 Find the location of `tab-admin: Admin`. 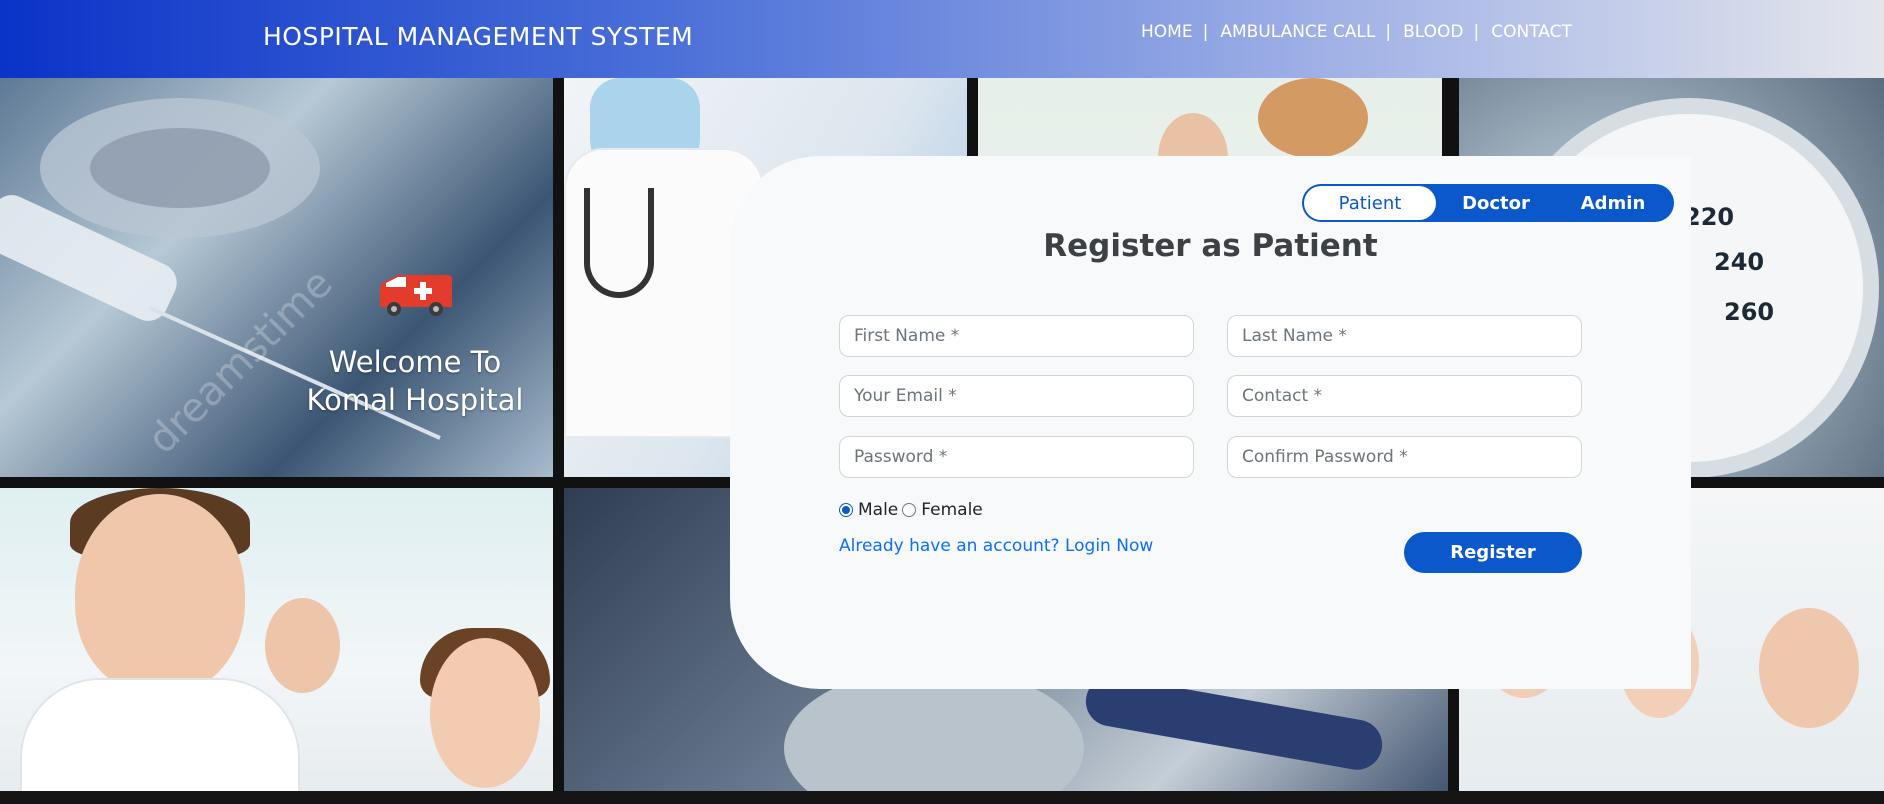

tab-admin: Admin is located at coordinates (1613, 203).